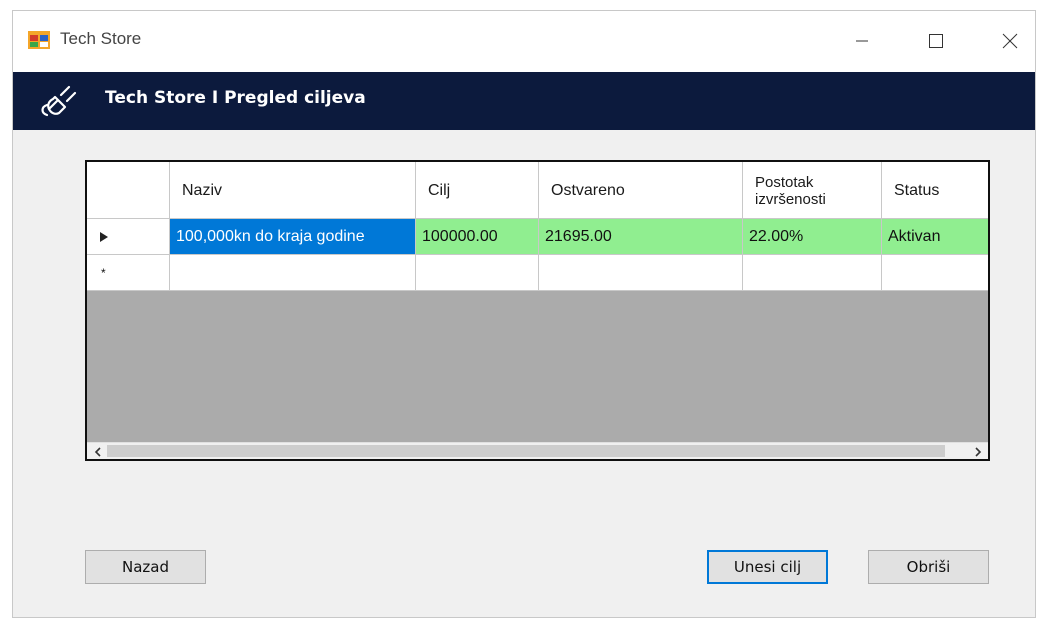  I want to click on row-indicator, so click(128, 237).